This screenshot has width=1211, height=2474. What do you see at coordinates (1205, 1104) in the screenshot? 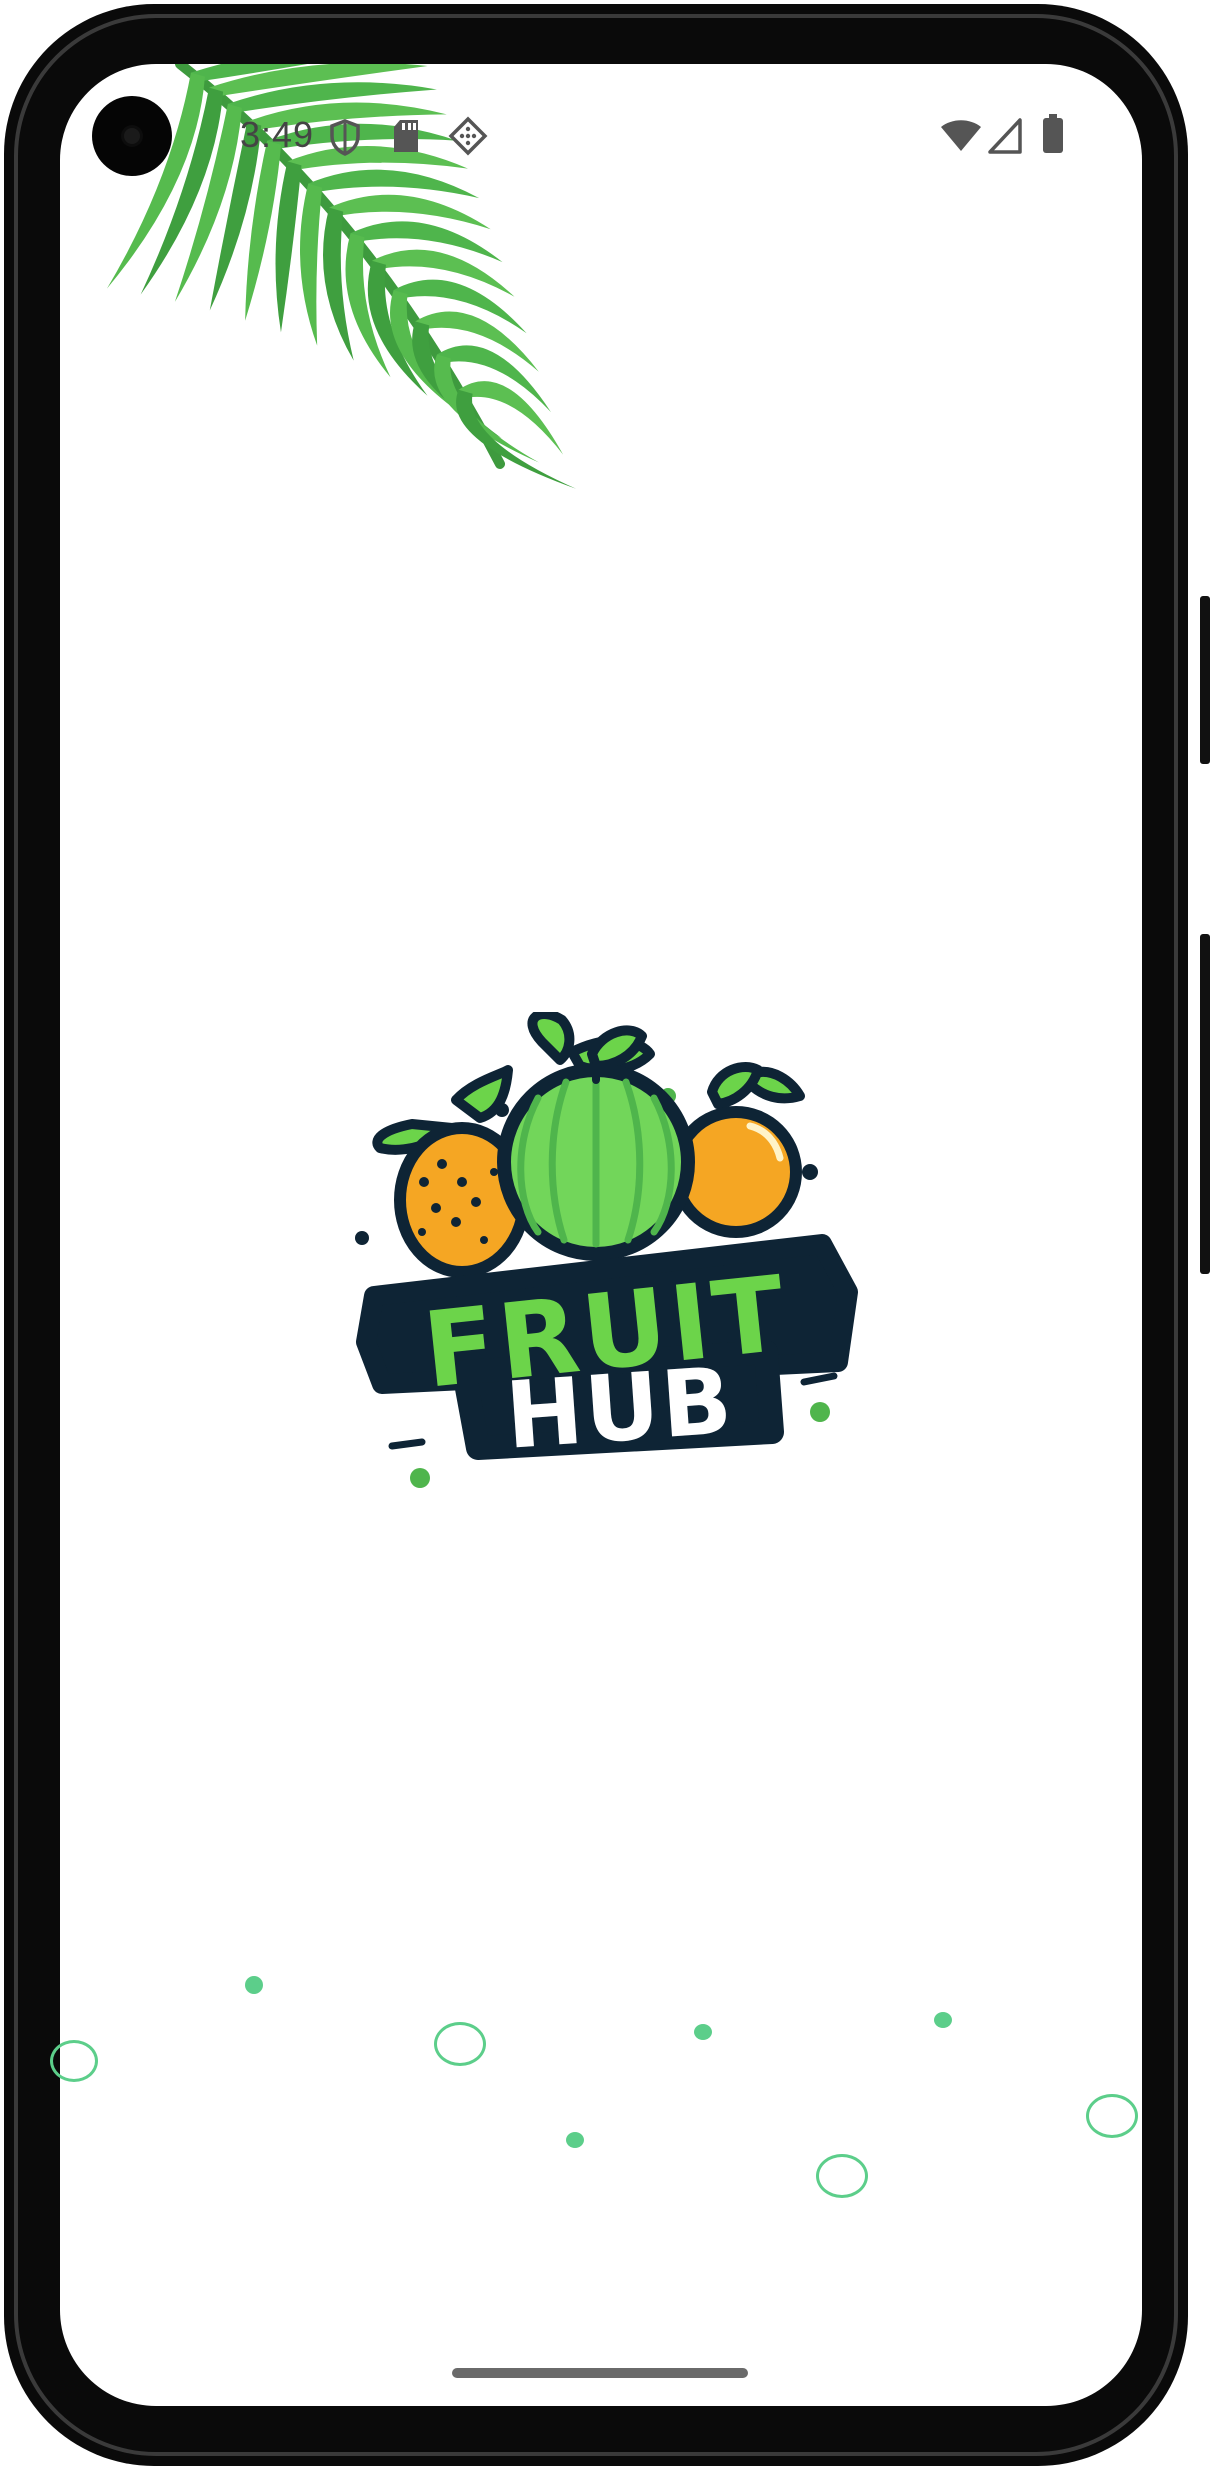
I see `volume-button` at bounding box center [1205, 1104].